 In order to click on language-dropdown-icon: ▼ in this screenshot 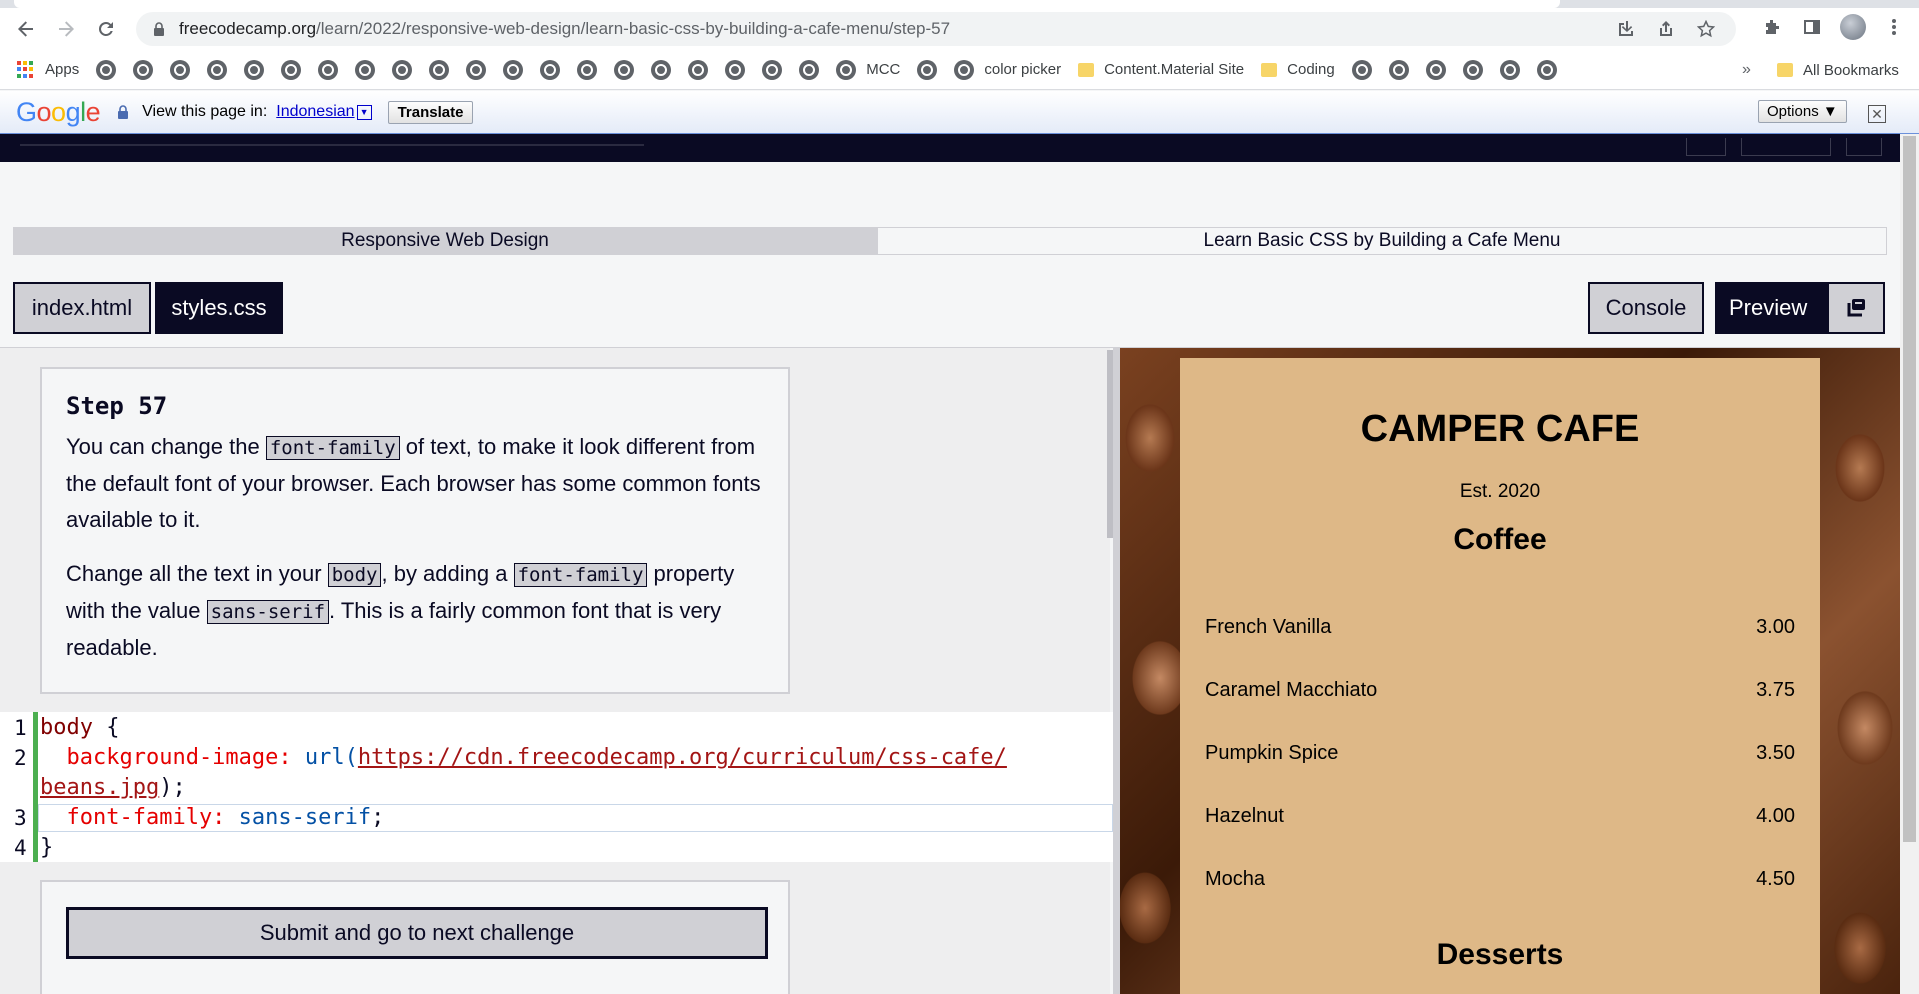, I will do `click(364, 112)`.